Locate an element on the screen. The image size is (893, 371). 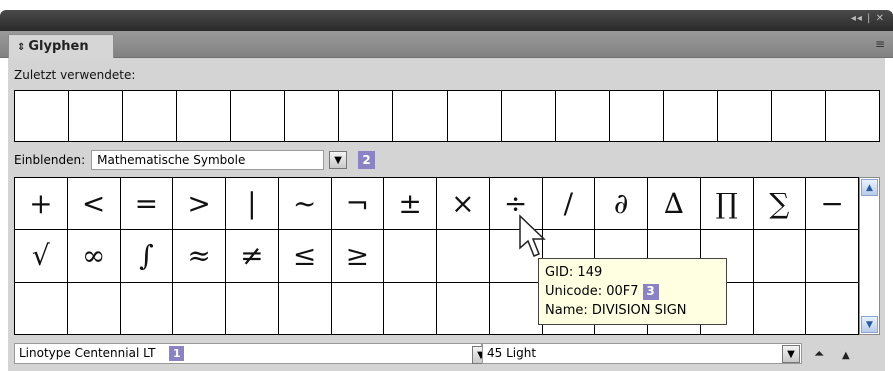
glyph-cell: ∞ is located at coordinates (94, 256).